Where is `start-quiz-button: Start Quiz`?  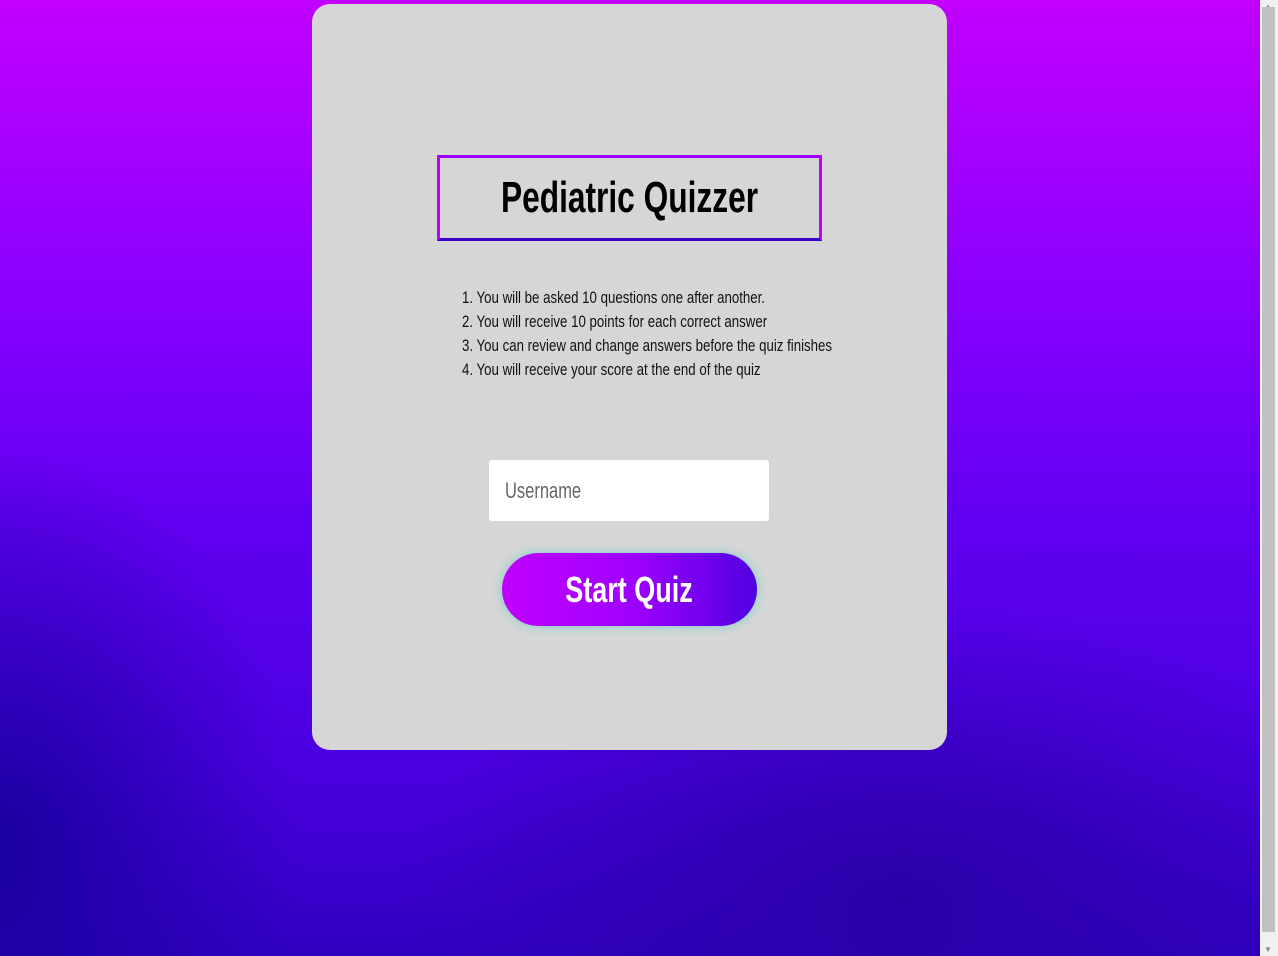
start-quiz-button: Start Quiz is located at coordinates (629, 589).